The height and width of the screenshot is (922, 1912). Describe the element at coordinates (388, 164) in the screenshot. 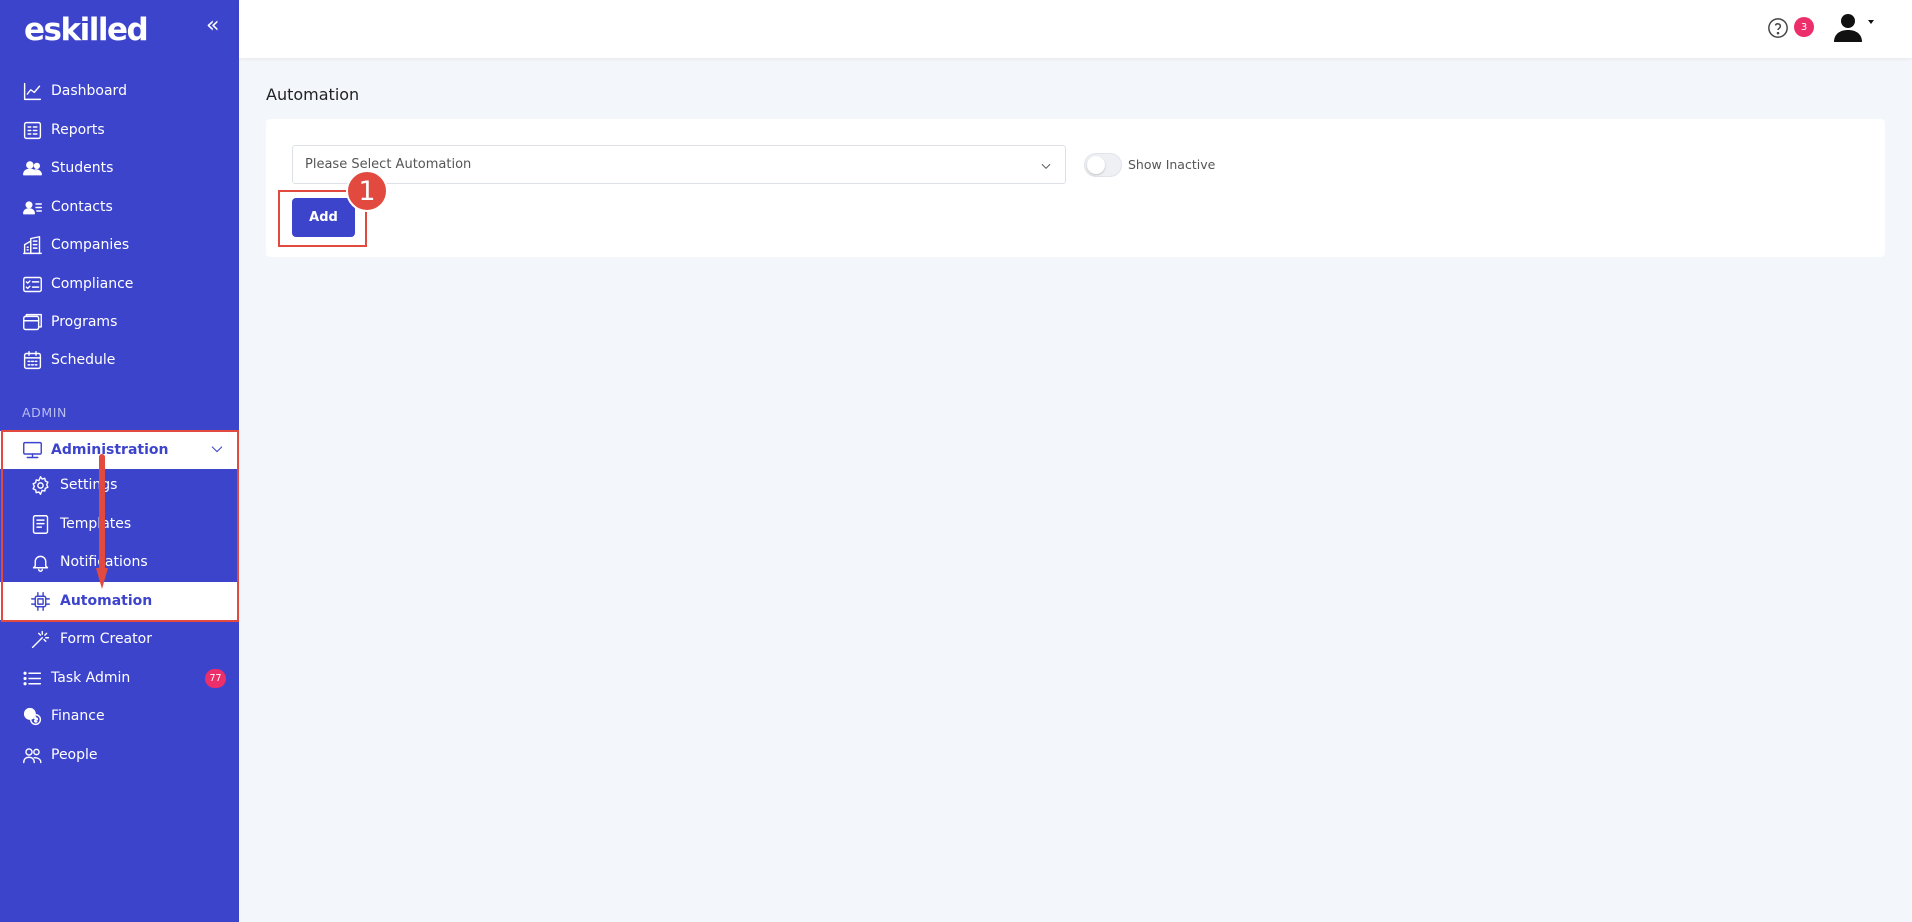

I see `select-placeholder: Please Select Automation` at that location.